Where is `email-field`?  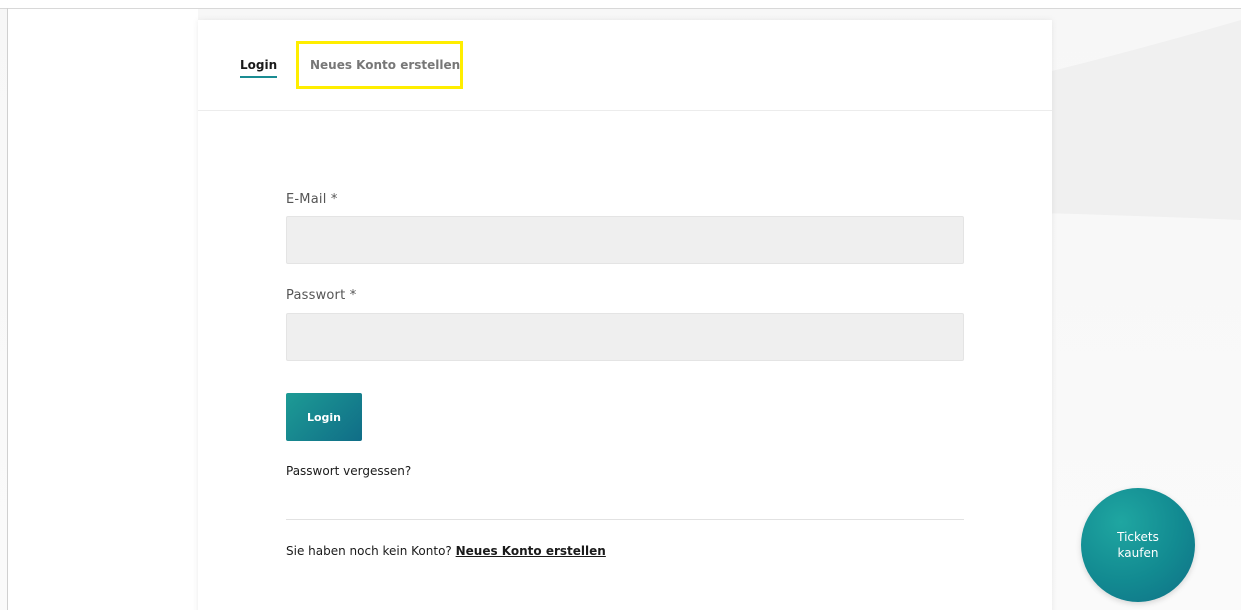
email-field is located at coordinates (625, 240).